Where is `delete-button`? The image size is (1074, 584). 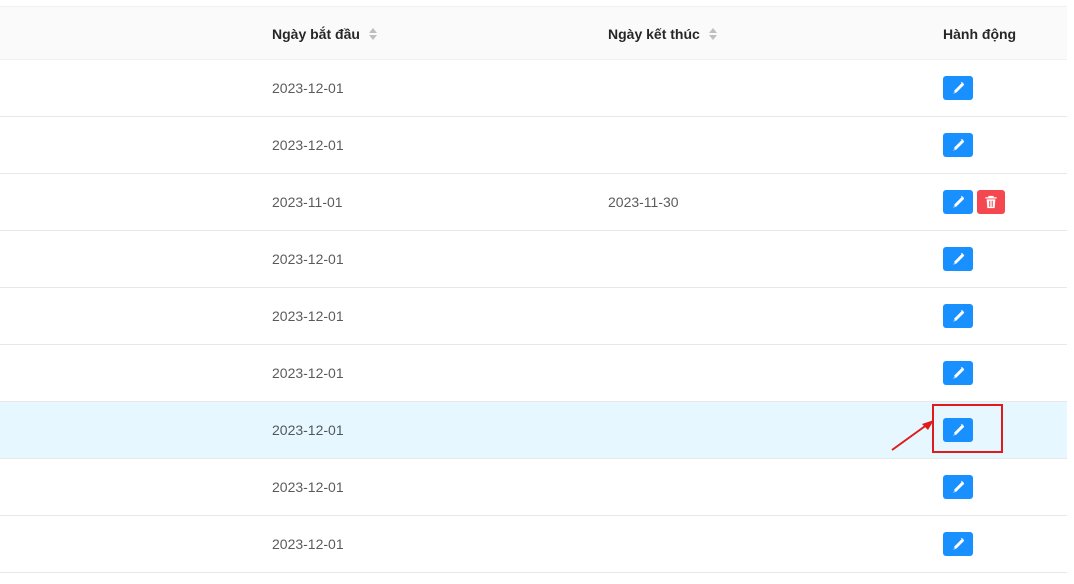
delete-button is located at coordinates (991, 202).